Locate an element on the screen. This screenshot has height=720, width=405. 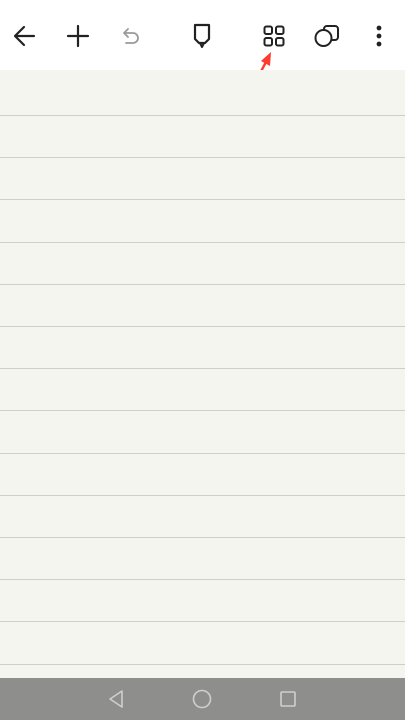
square-recents-icon is located at coordinates (288, 699).